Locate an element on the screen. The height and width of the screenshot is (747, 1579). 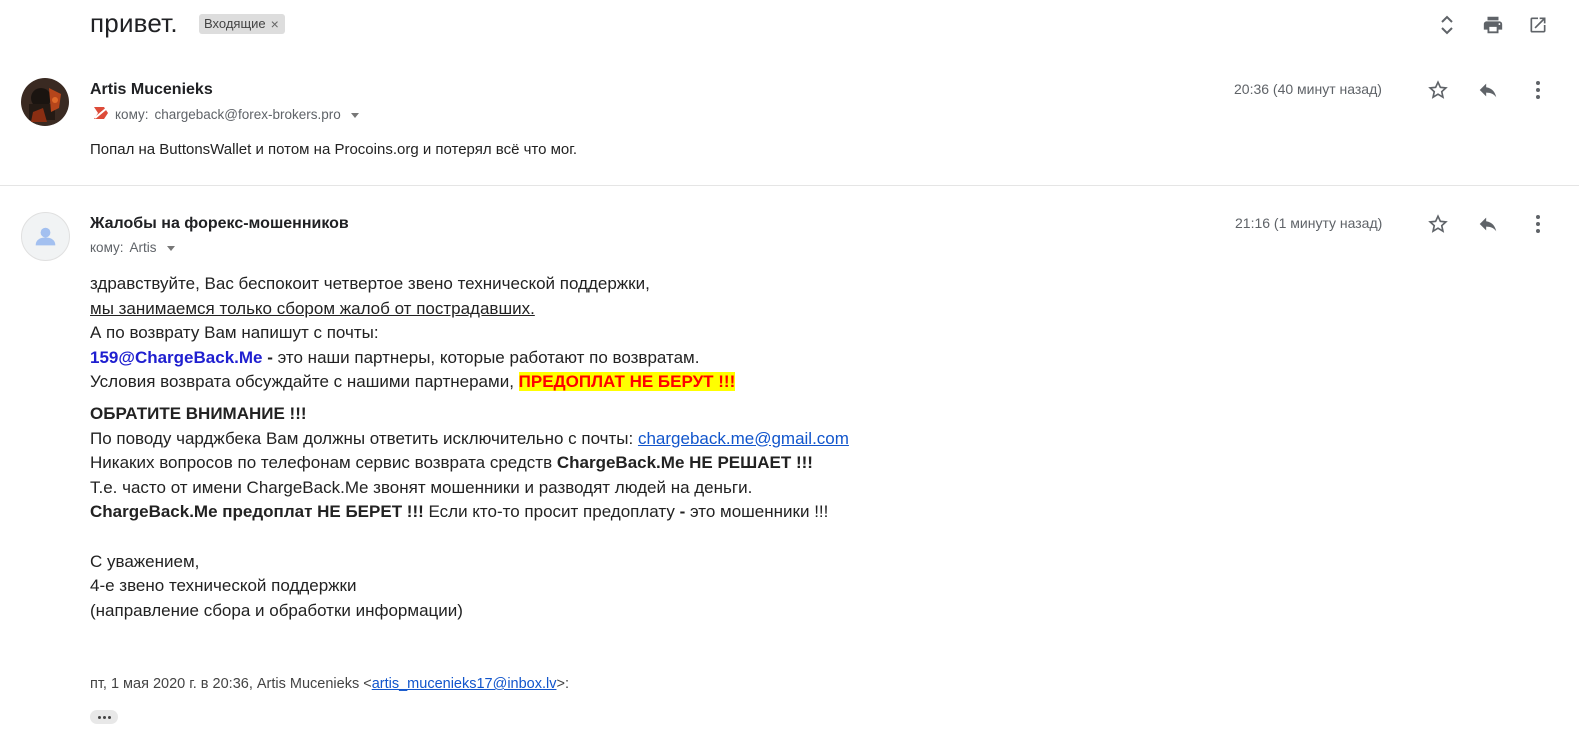
recipient-line: кому: chargeback@forex-brokers.pro is located at coordinates (226, 114).